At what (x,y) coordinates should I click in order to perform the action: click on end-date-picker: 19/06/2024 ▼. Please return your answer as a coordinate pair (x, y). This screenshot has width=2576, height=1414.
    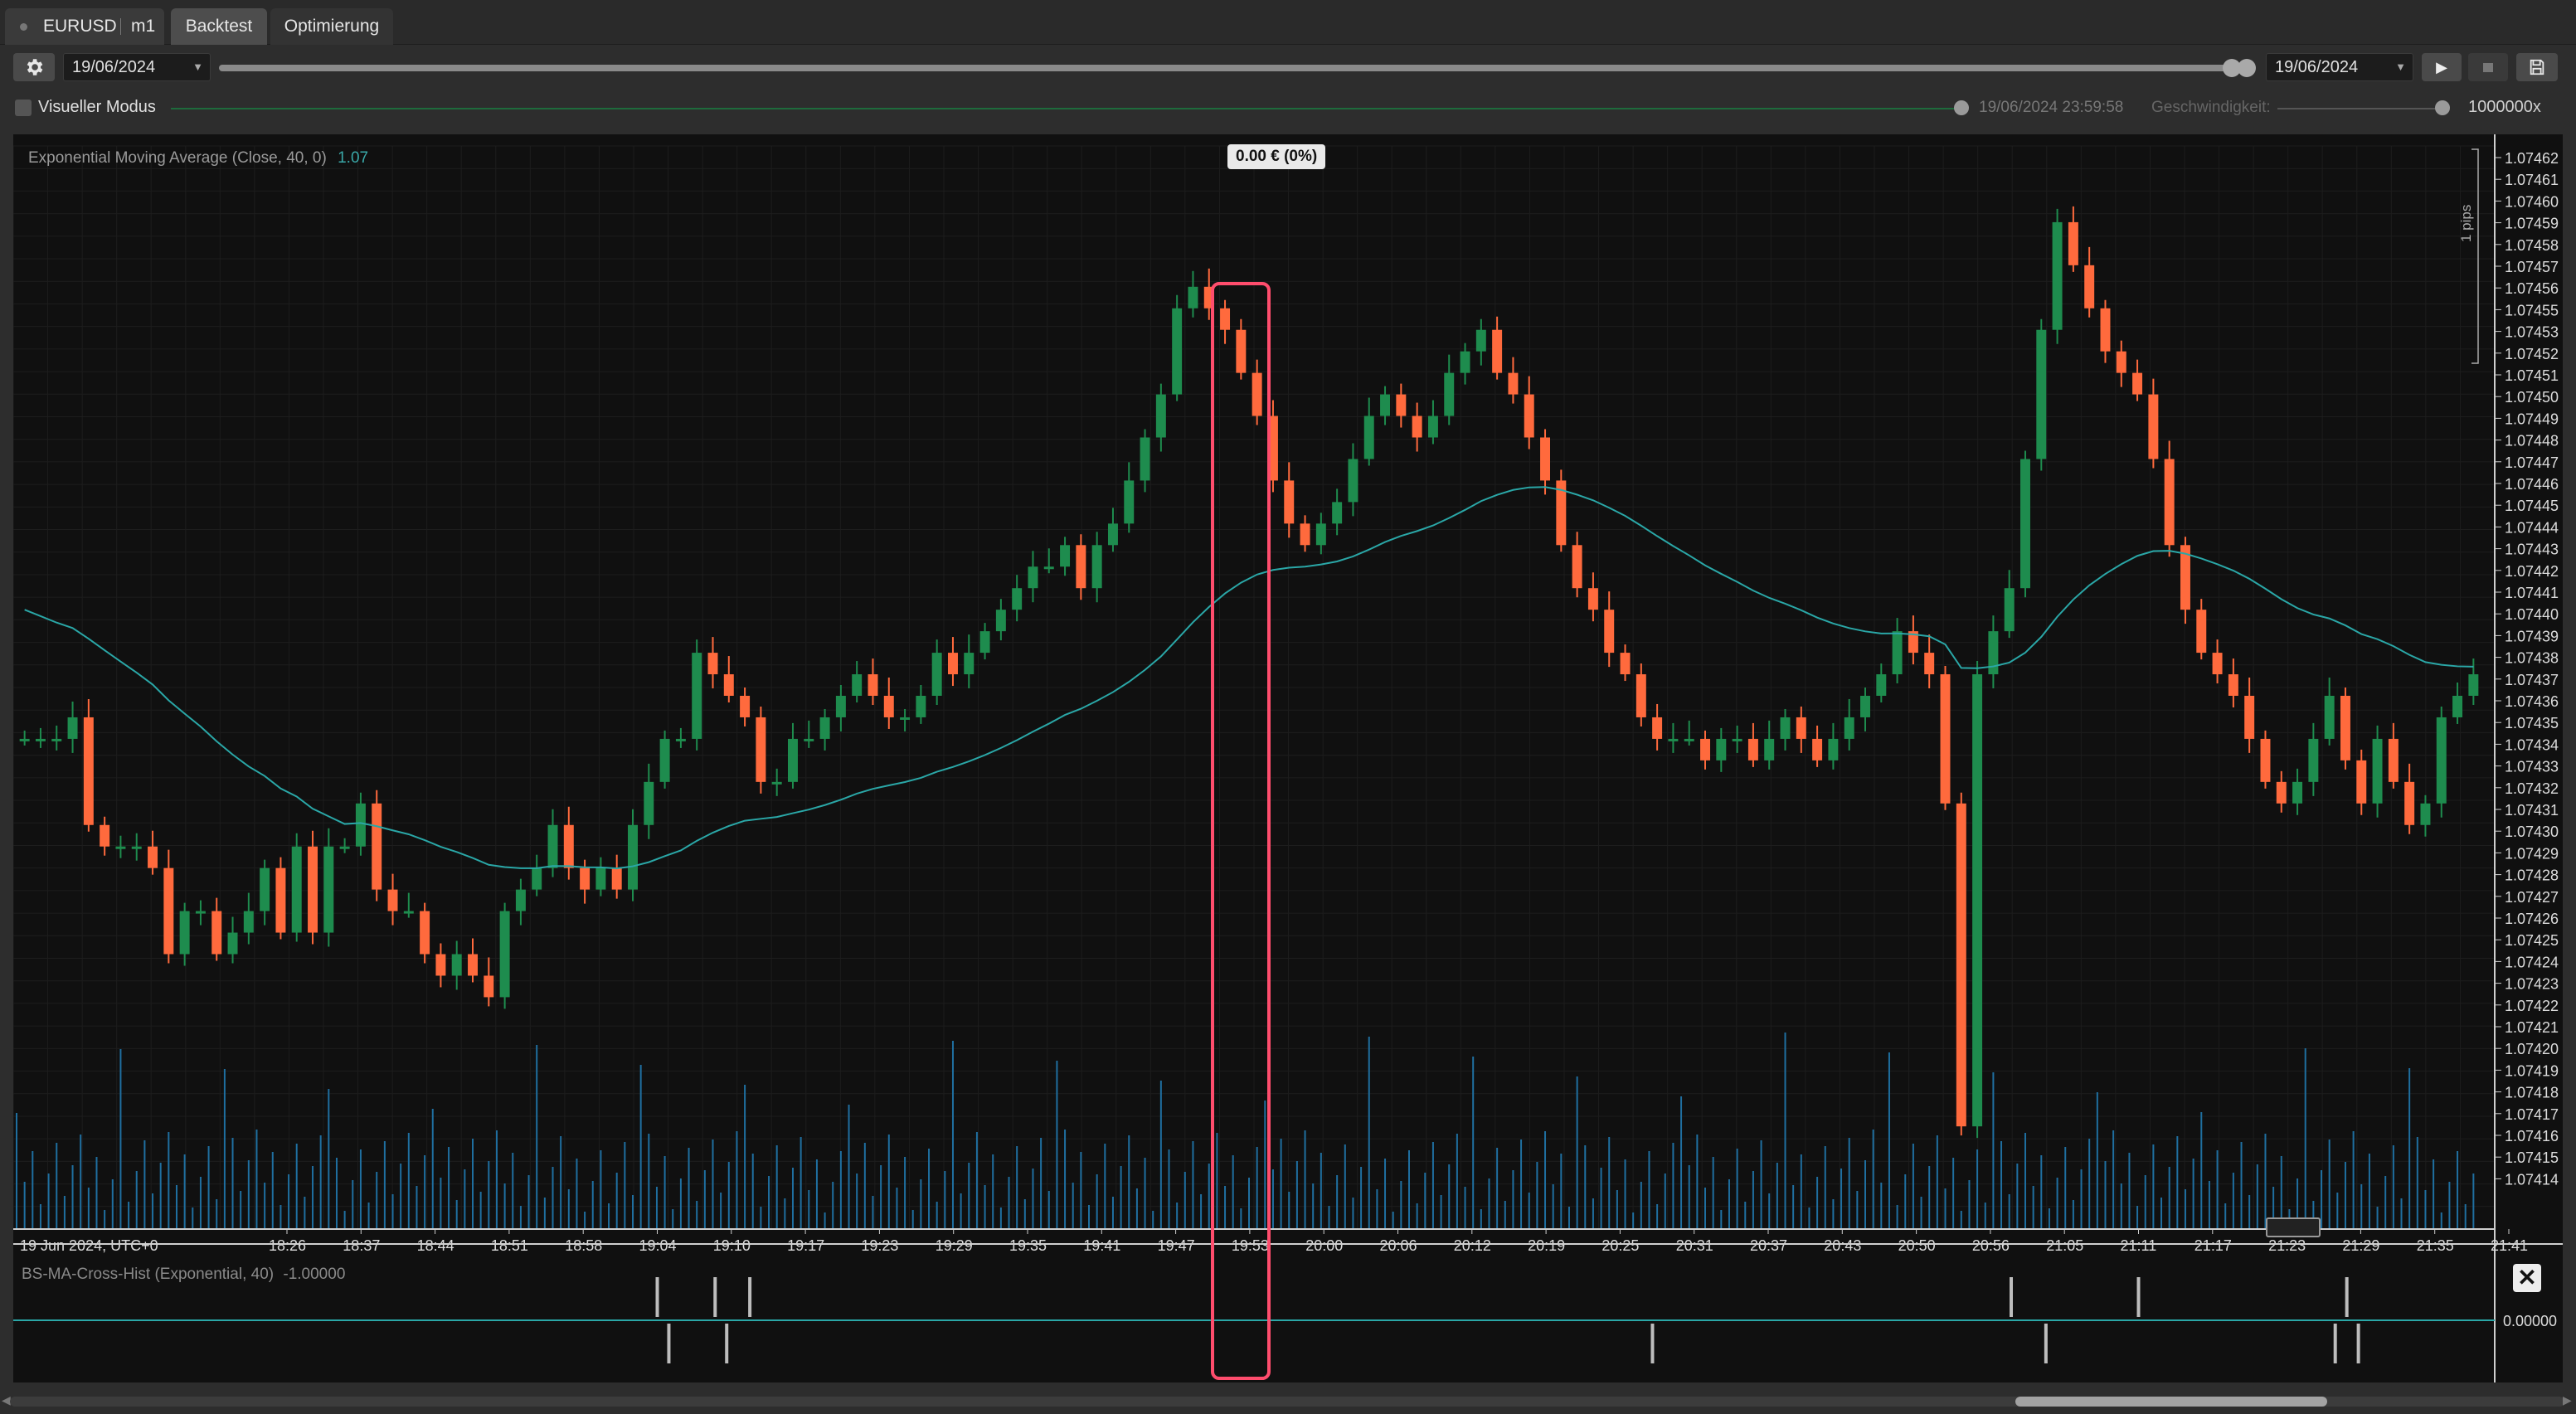
    Looking at the image, I should click on (2340, 67).